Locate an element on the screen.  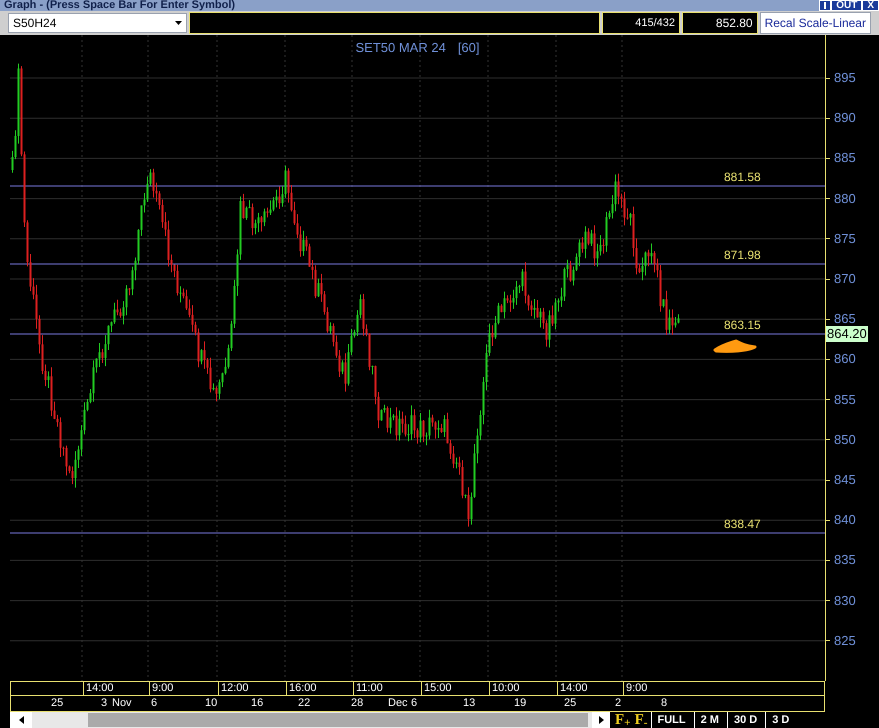
price-axis-label: 885 is located at coordinates (845, 158).